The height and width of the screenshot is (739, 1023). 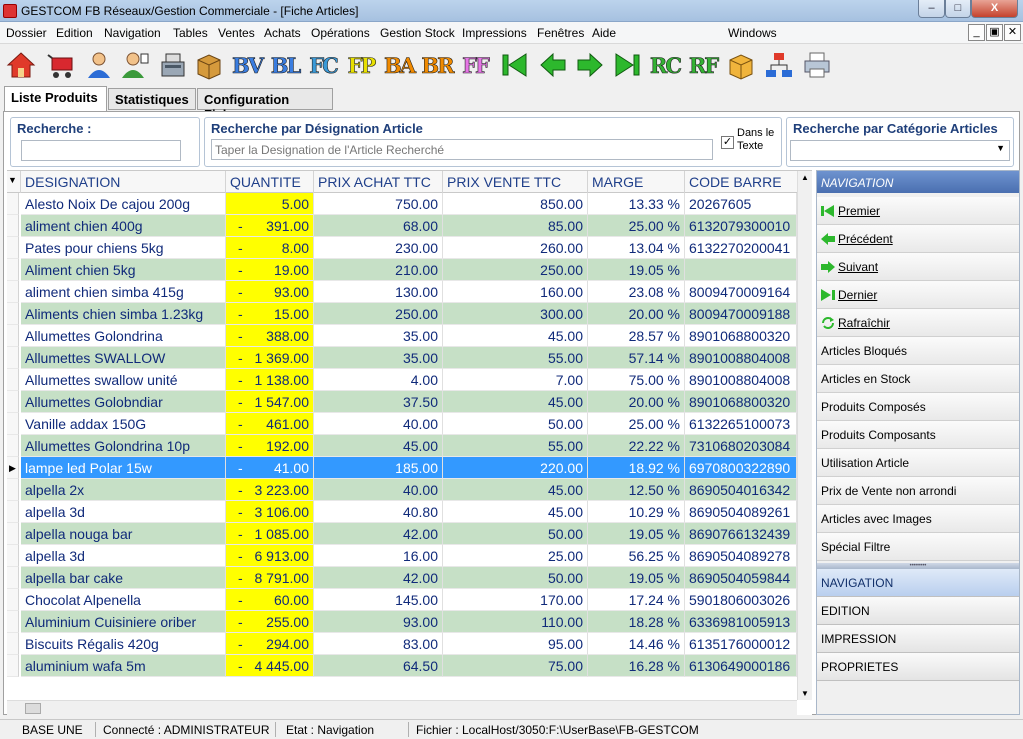 What do you see at coordinates (918, 547) in the screenshot?
I see `filter-special-filtre: Spécial Filtre` at bounding box center [918, 547].